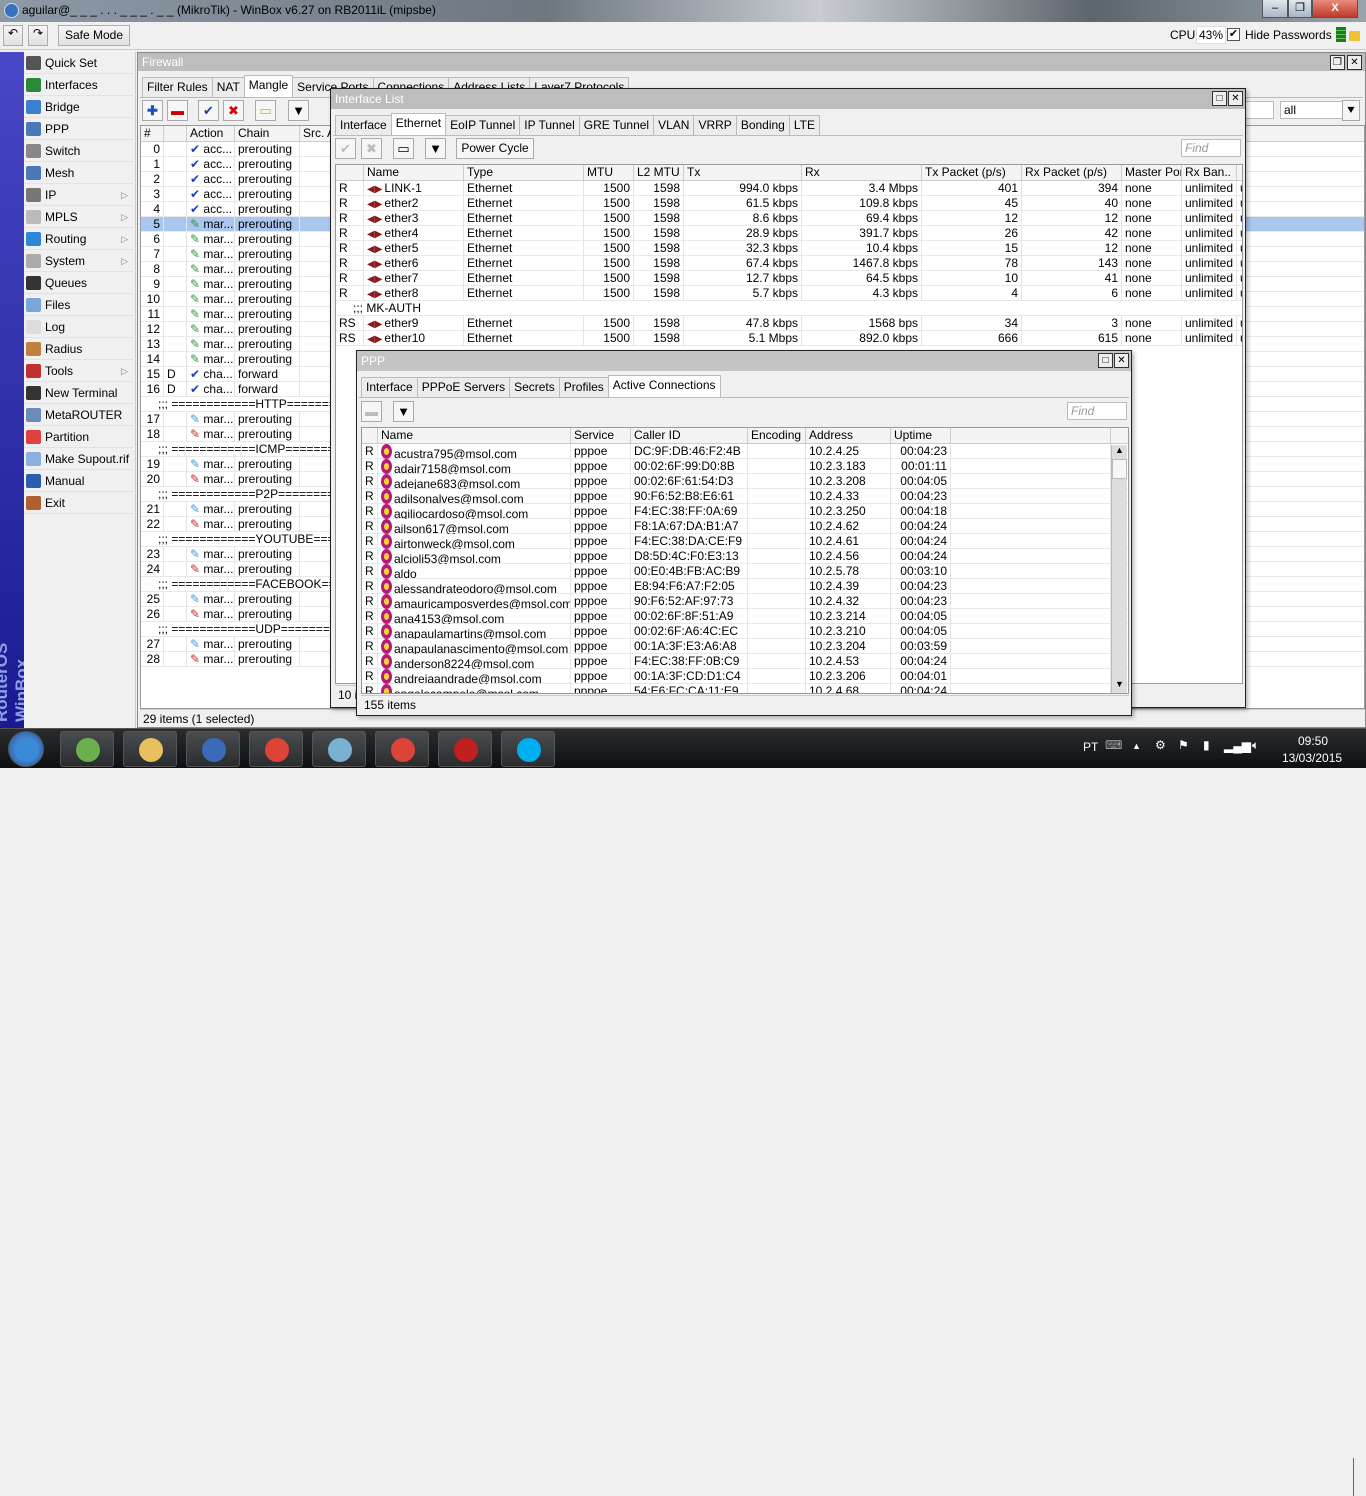 This screenshot has width=1366, height=1496. I want to click on column-header: Master Port, so click(1152, 173).